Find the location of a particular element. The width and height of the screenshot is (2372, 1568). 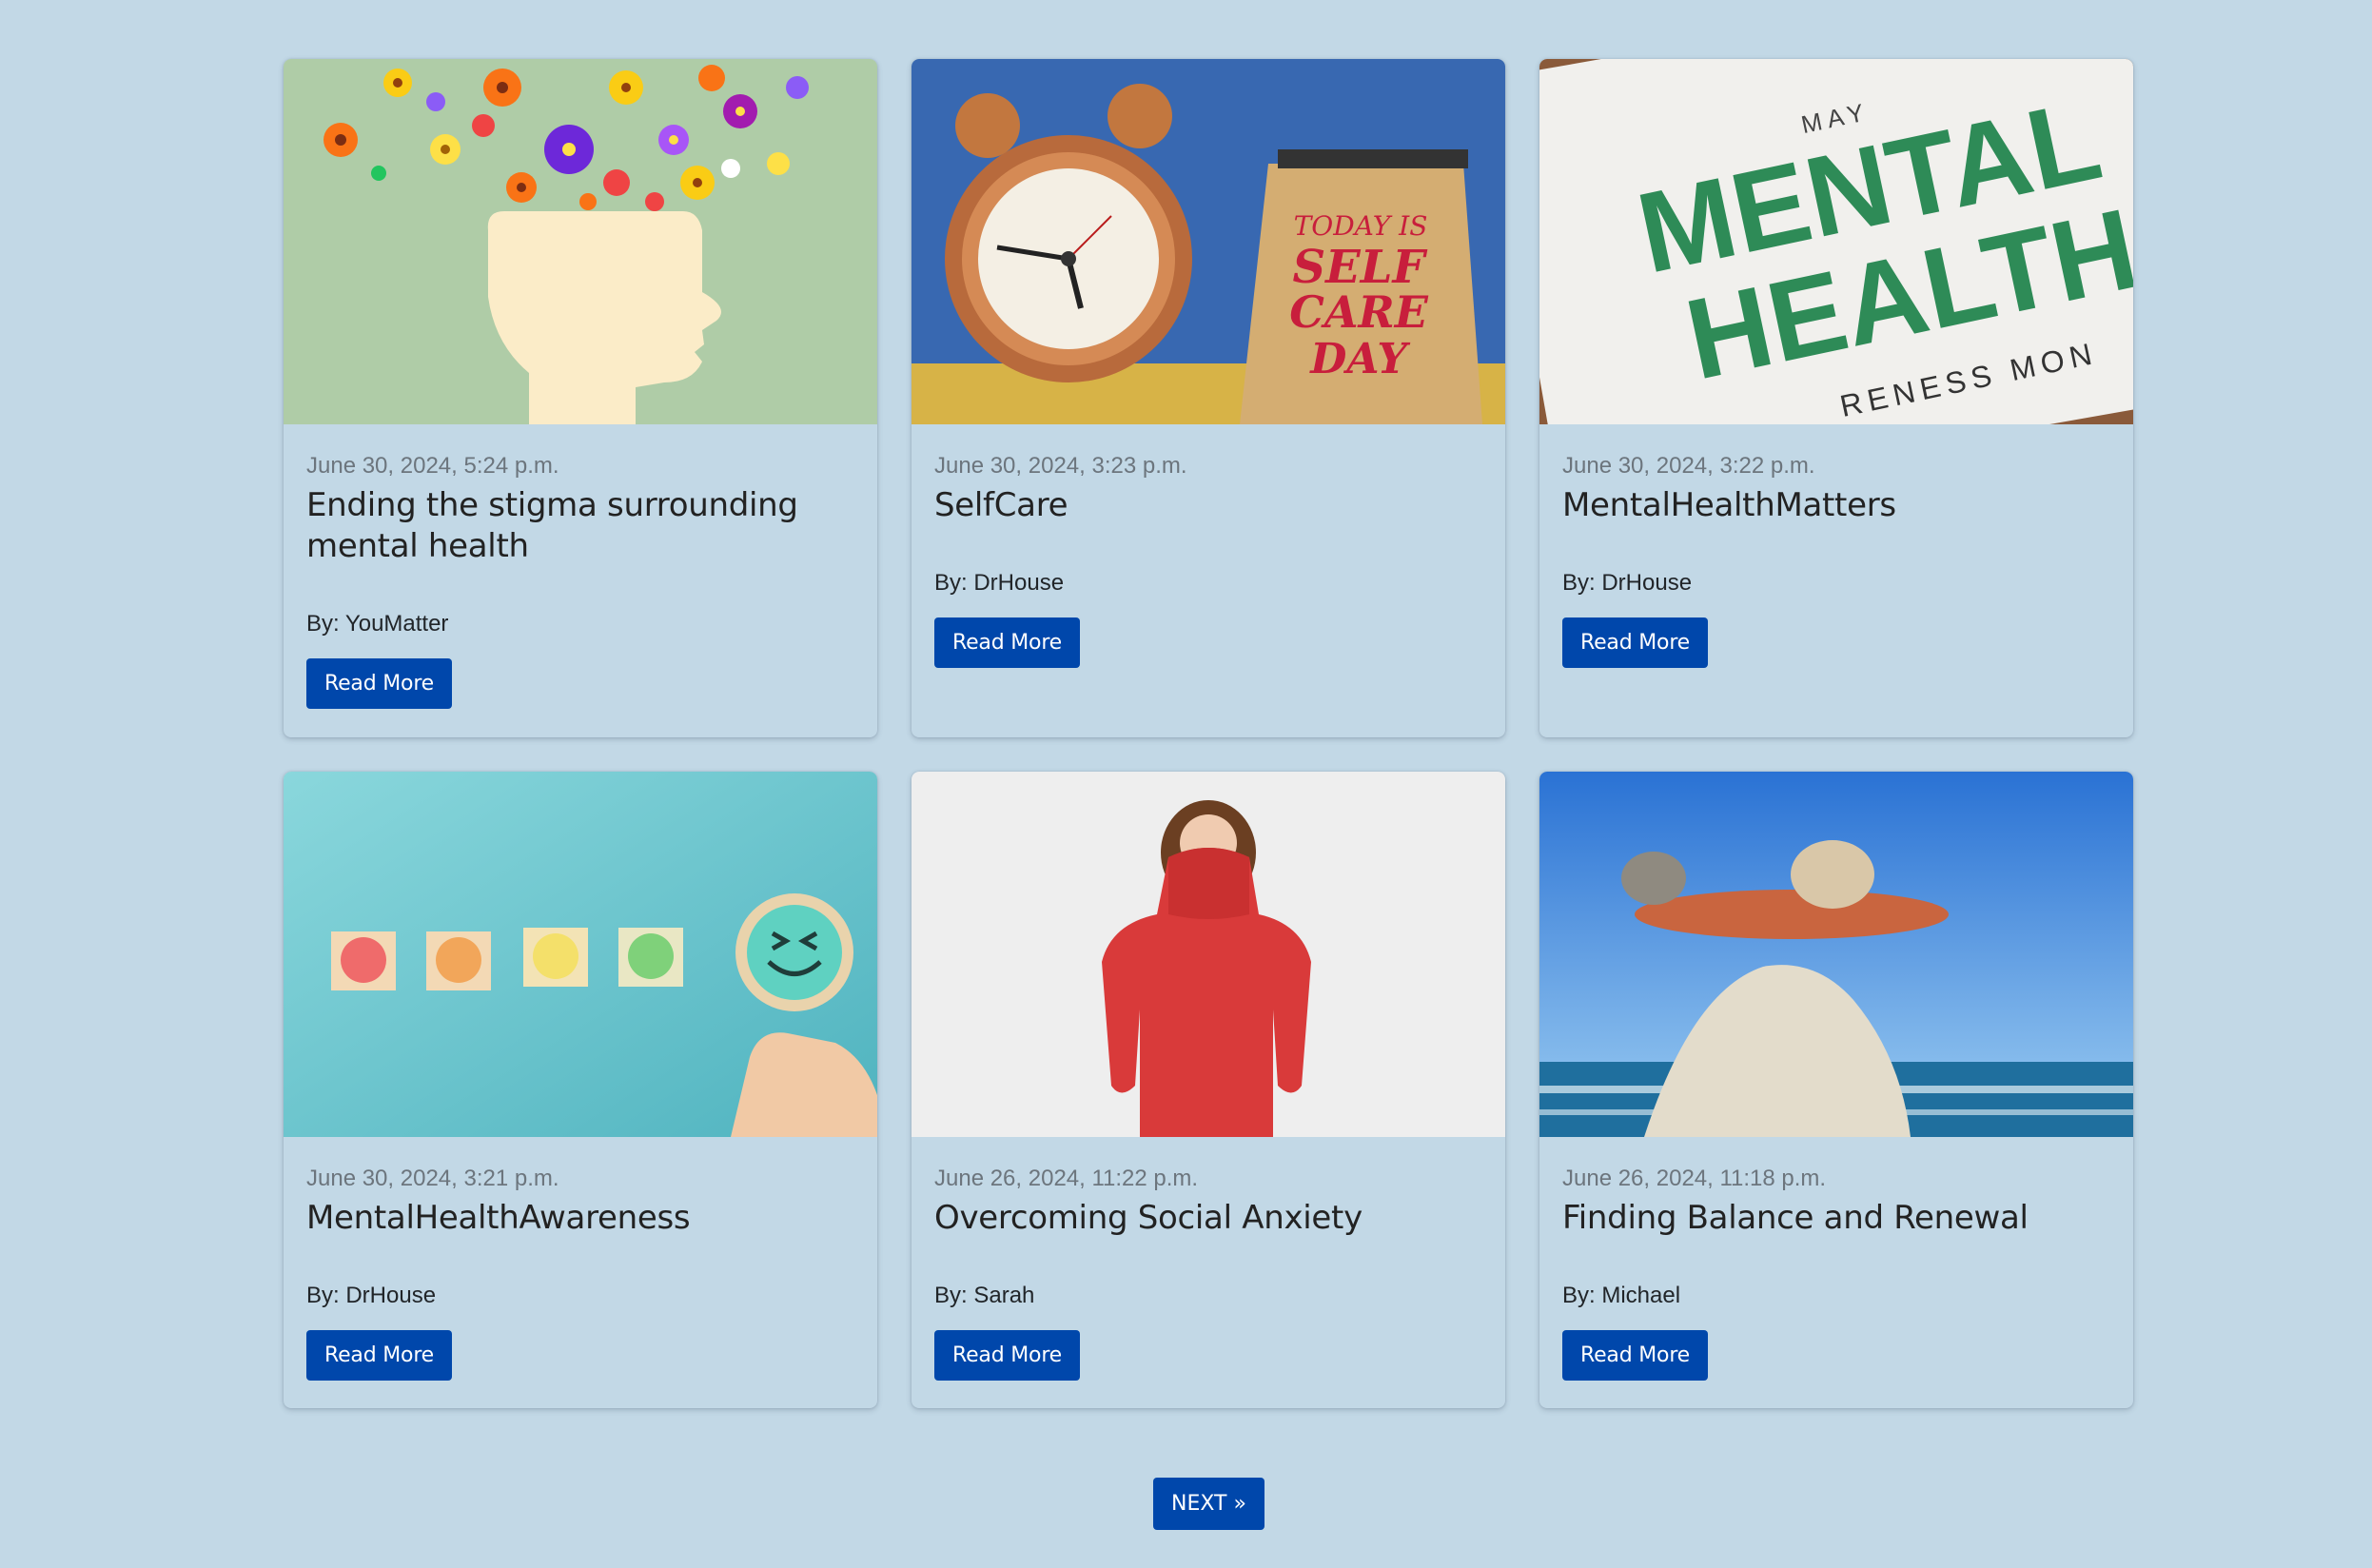

post-image-mental-health-month-card: MAY MENTAL HEALTH RENESS MON is located at coordinates (1836, 241).